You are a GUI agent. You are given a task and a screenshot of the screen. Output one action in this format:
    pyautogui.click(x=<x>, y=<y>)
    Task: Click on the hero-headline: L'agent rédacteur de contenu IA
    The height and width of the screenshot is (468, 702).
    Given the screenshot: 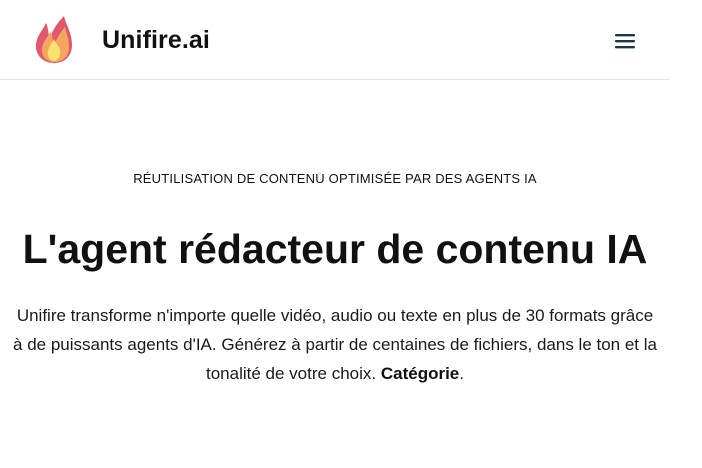 What is the action you would take?
    pyautogui.click(x=335, y=249)
    